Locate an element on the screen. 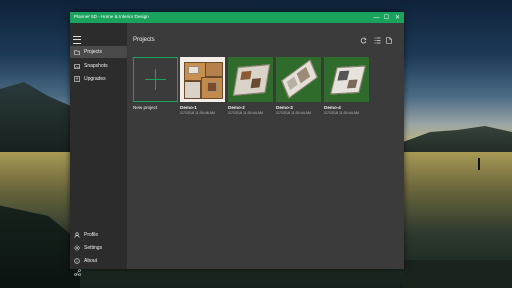  sidebar-item-projects: Projects is located at coordinates (98, 52).